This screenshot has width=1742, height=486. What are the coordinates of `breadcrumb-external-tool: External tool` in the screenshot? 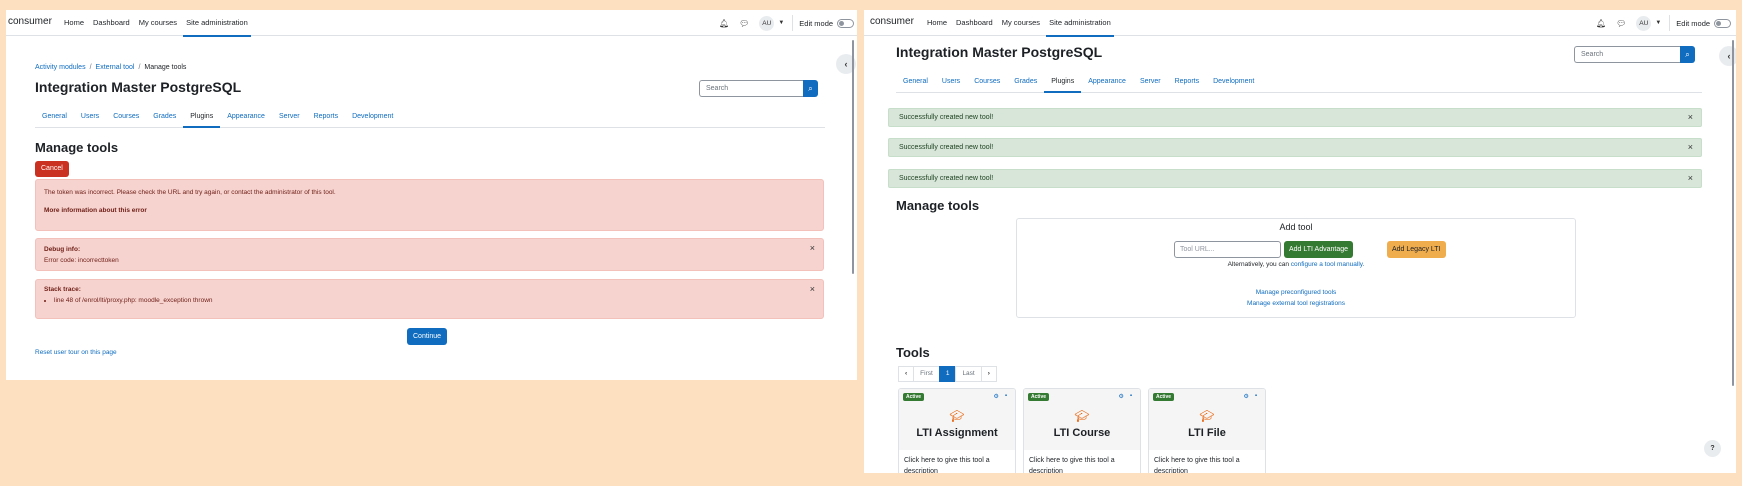 It's located at (115, 67).